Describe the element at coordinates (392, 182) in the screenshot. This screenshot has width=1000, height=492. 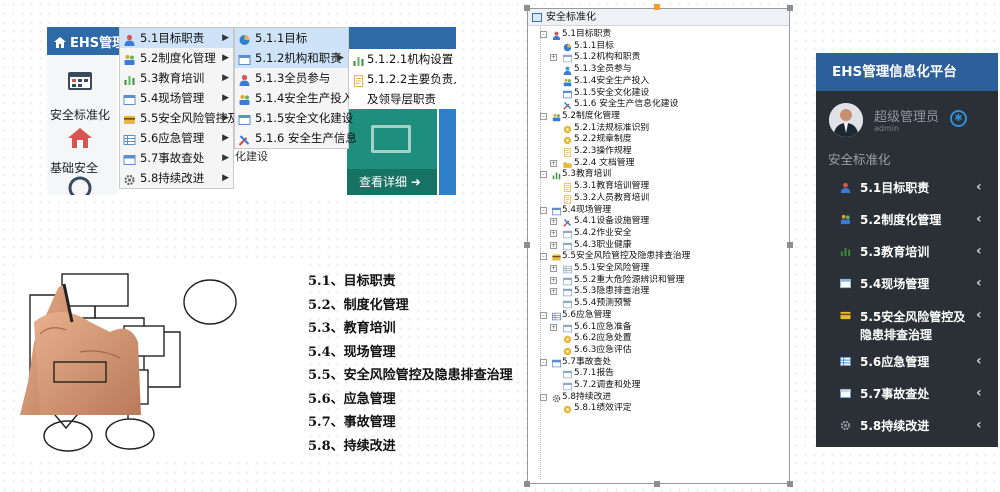
I see `view-details-link: 查看详细 ➜` at that location.